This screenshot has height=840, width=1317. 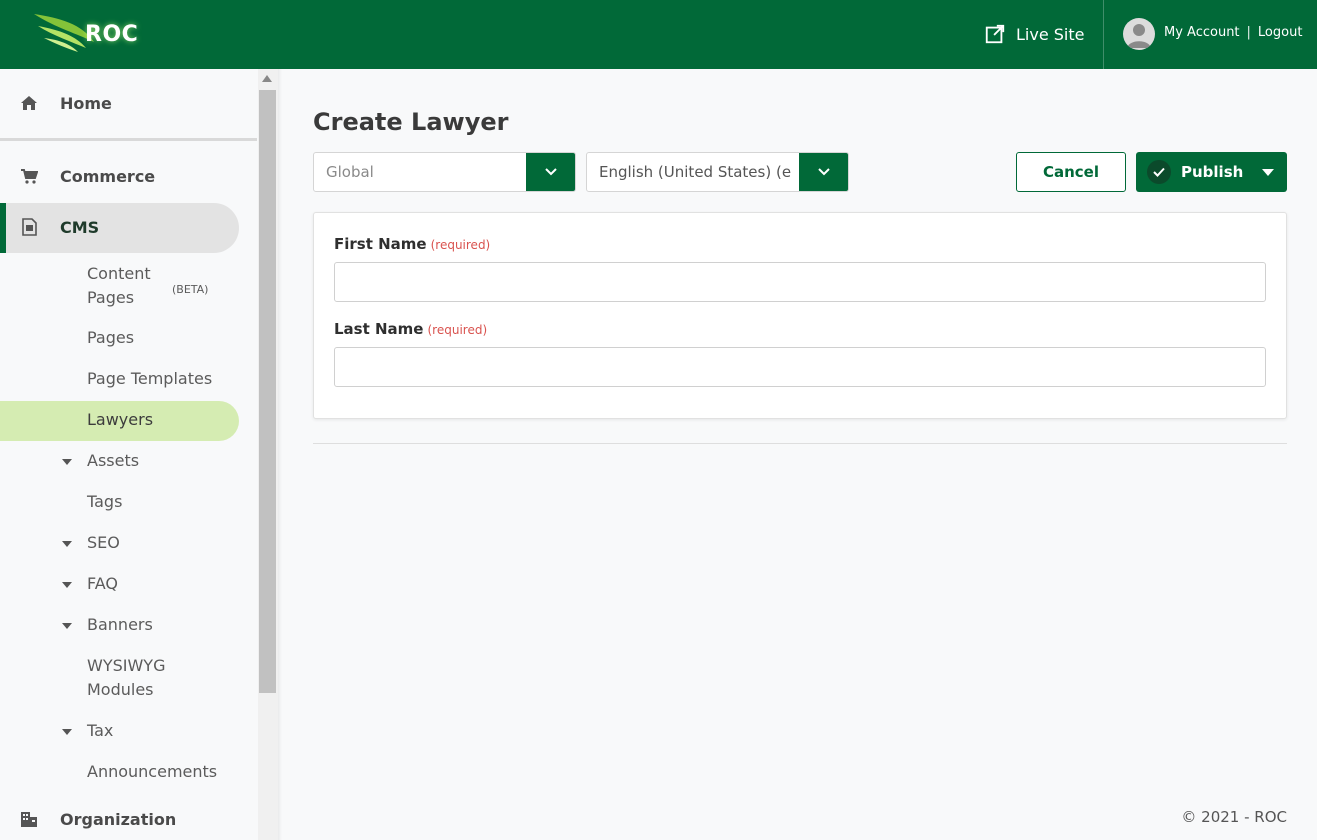 I want to click on top-navigation-bar: ROC Live Site My Account | Logout, so click(x=658, y=34).